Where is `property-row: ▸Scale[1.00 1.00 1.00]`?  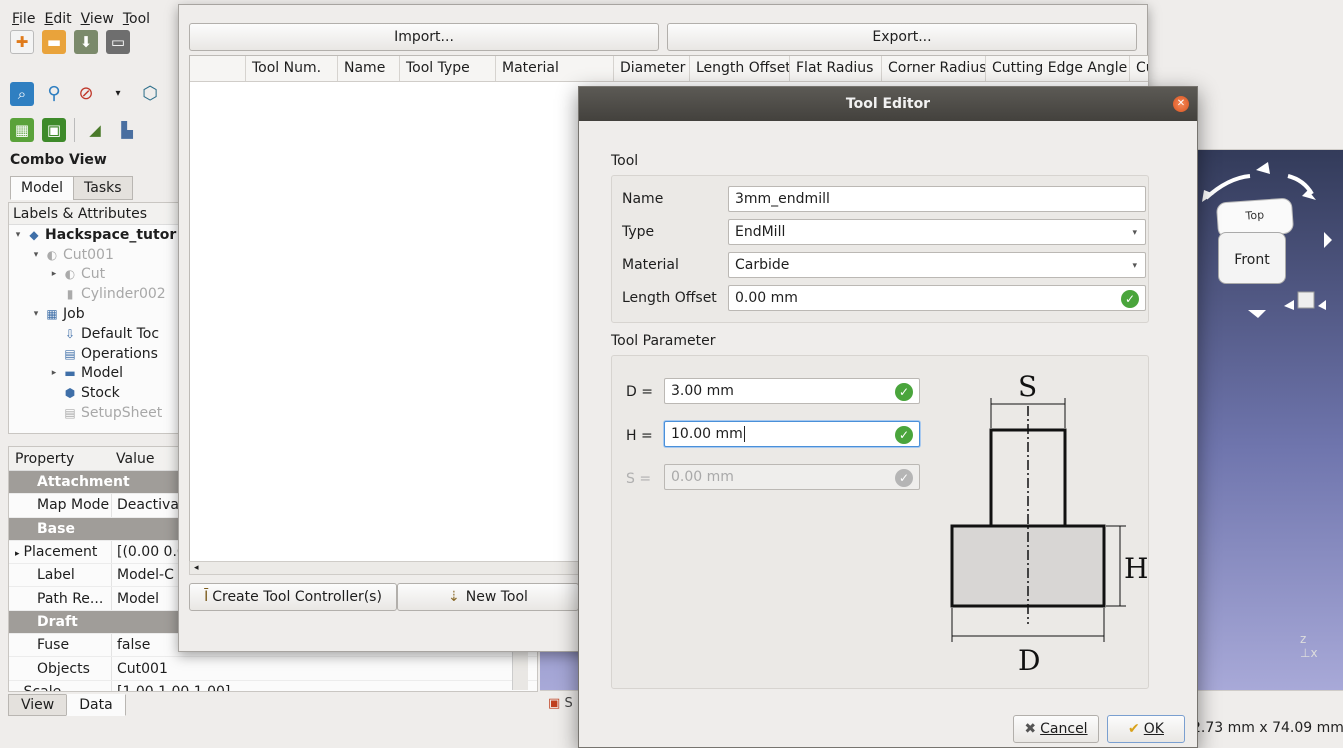
property-row: ▸Scale[1.00 1.00 1.00] is located at coordinates (273, 685).